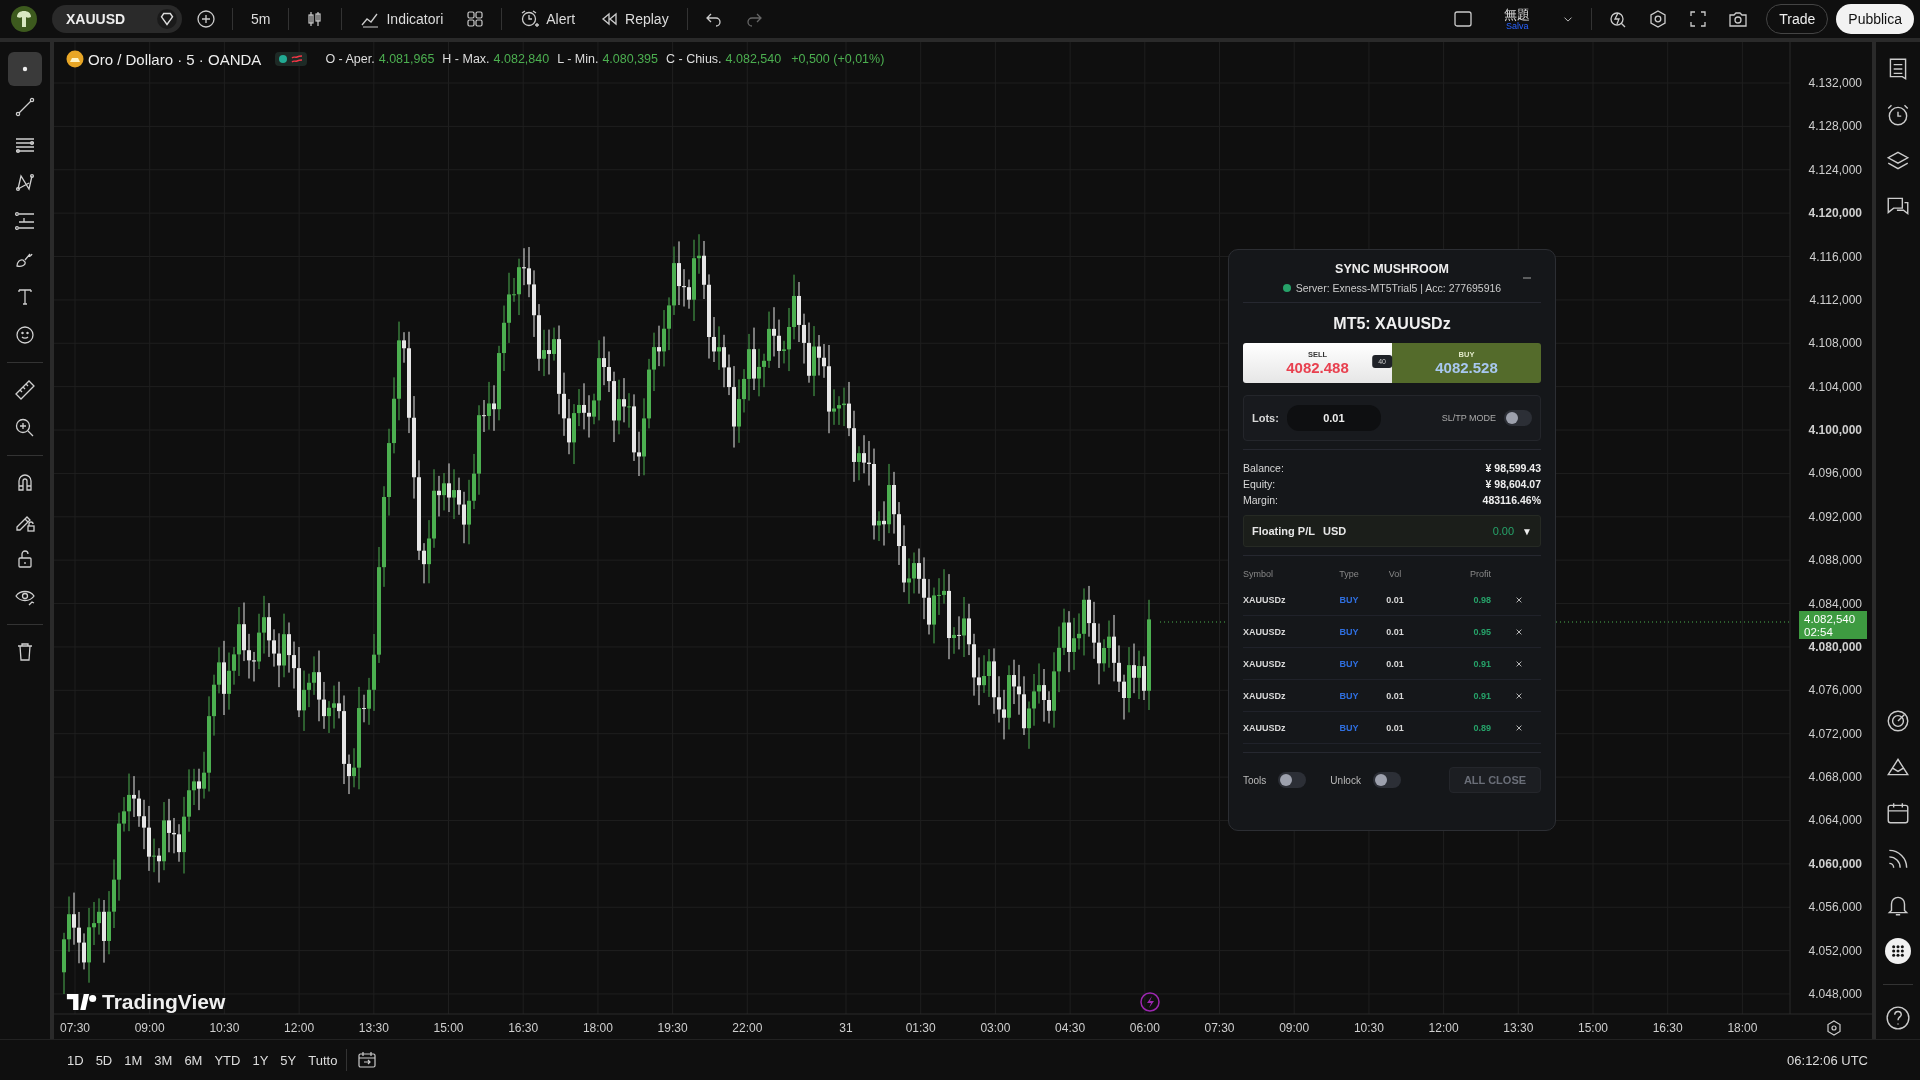  I want to click on price-label: 4.108,000, so click(1835, 343).